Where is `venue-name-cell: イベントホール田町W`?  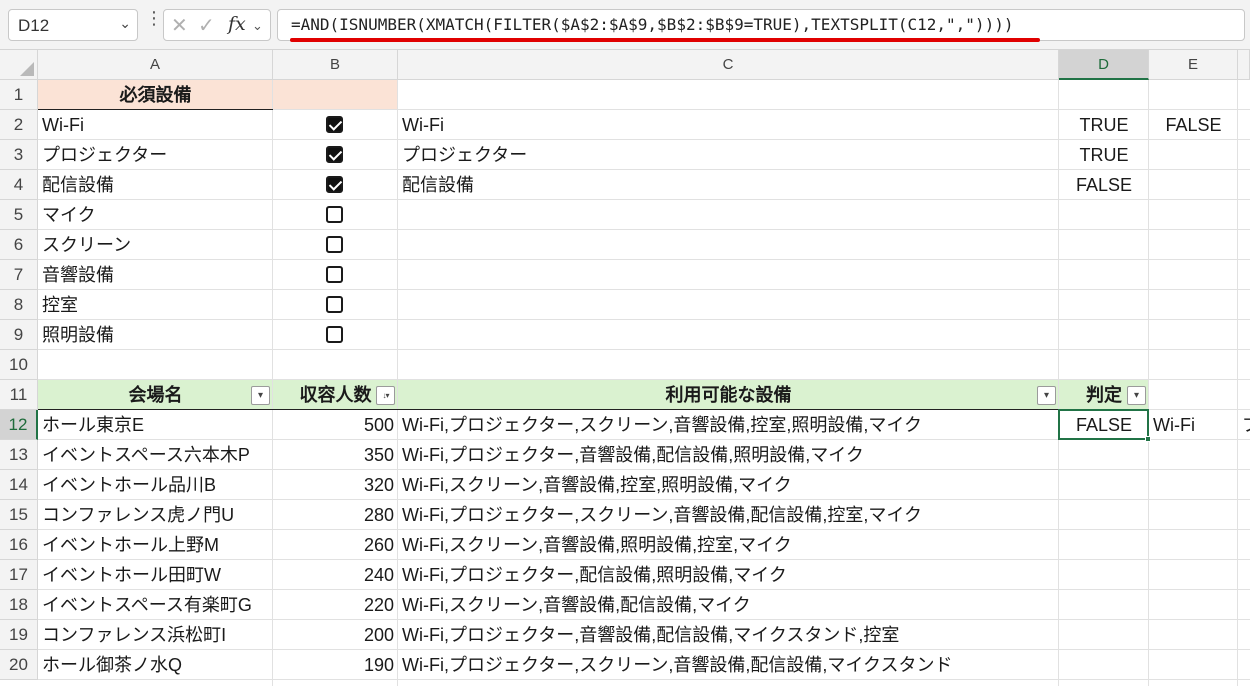 venue-name-cell: イベントホール田町W is located at coordinates (155, 575).